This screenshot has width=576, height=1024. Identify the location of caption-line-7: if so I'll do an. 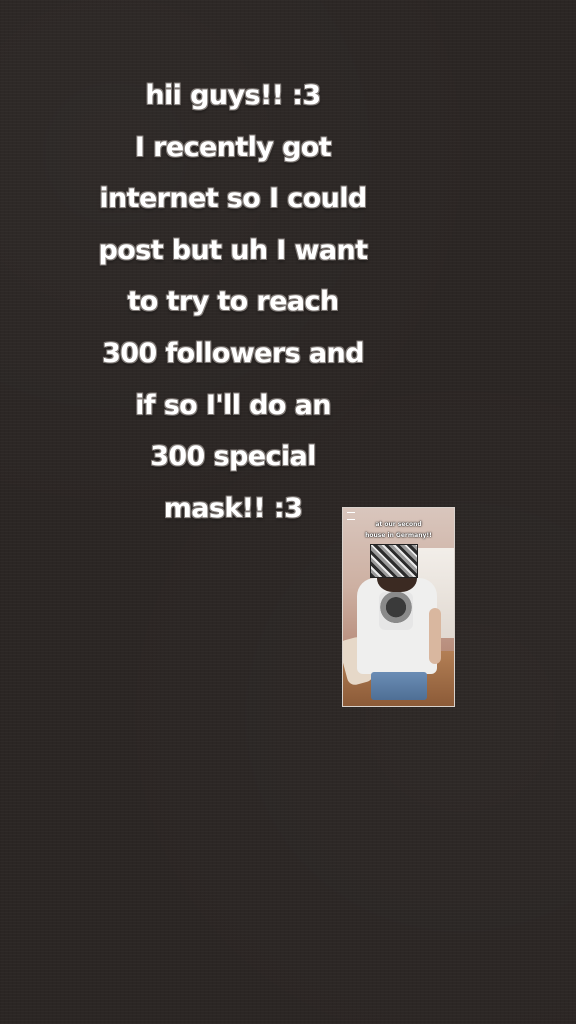
(233, 405).